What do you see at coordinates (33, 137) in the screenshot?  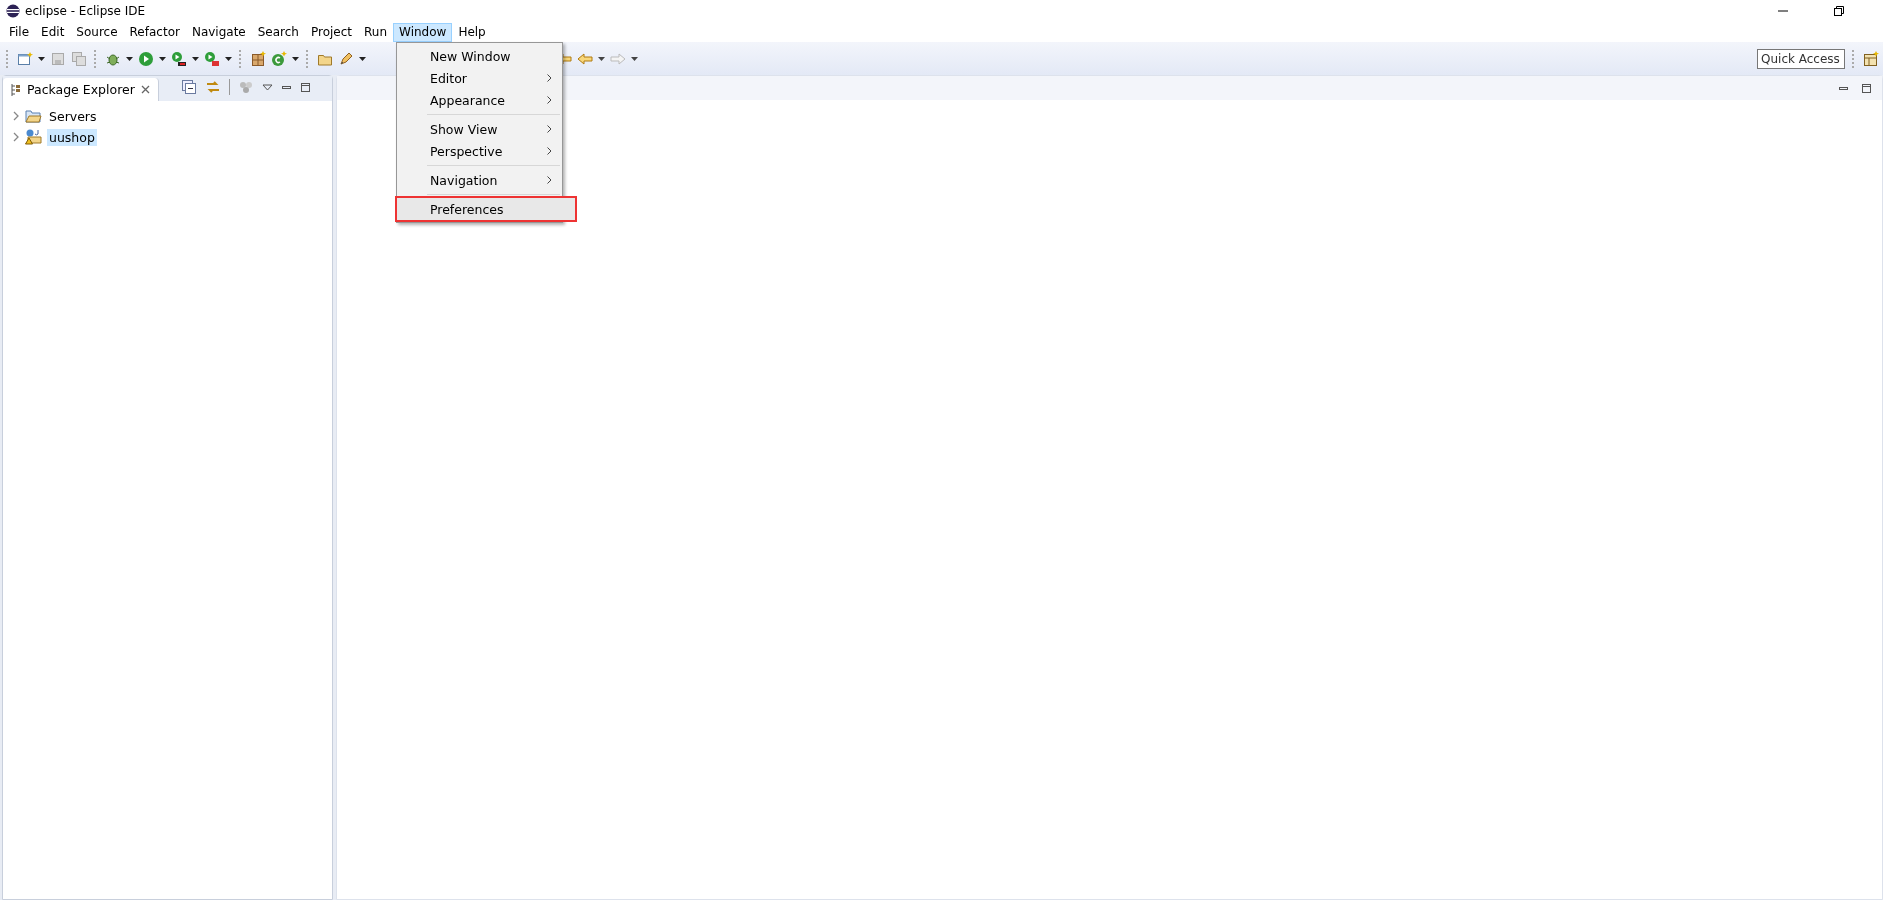 I see `project-warning-icon` at bounding box center [33, 137].